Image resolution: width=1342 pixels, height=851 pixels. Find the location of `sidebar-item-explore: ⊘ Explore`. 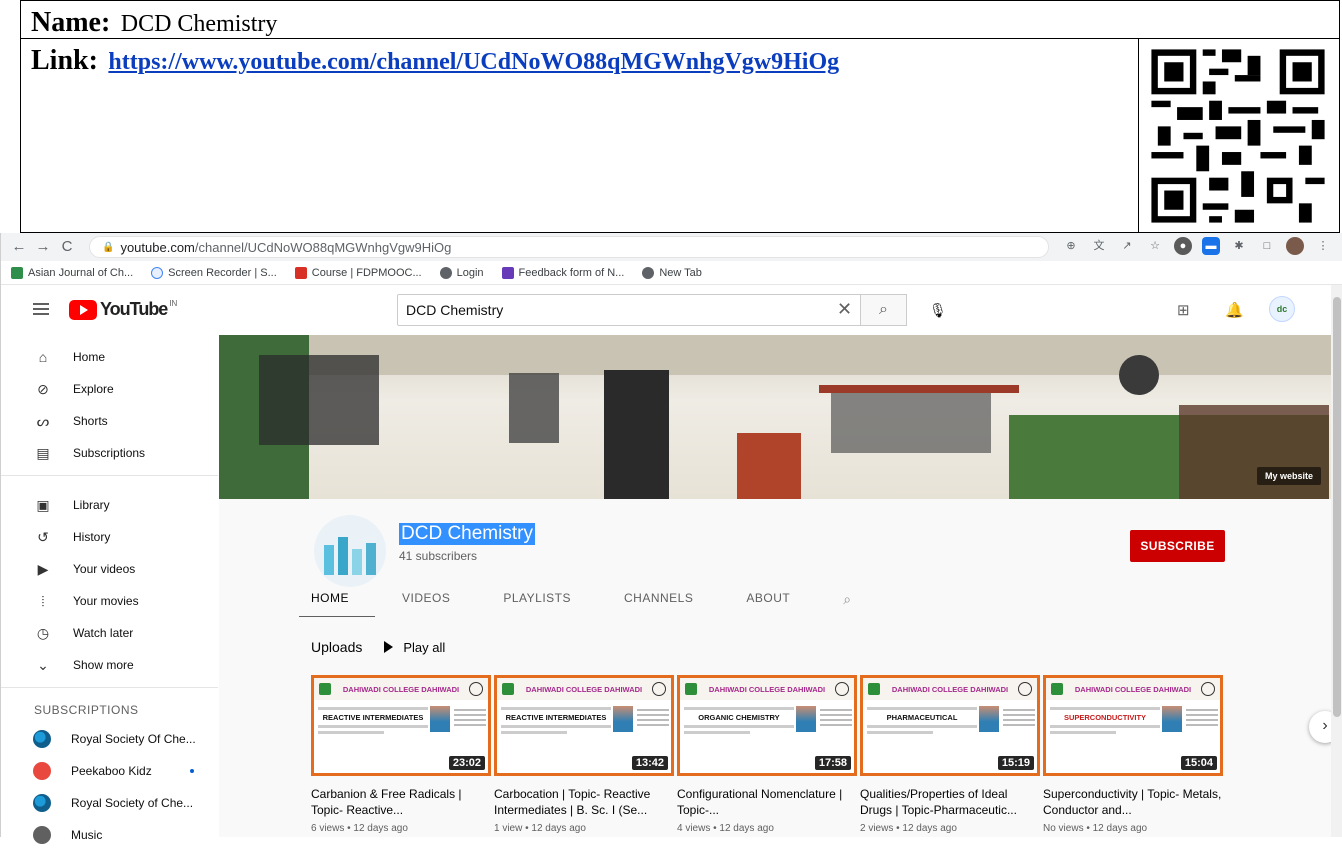

sidebar-item-explore: ⊘ Explore is located at coordinates (109, 389).